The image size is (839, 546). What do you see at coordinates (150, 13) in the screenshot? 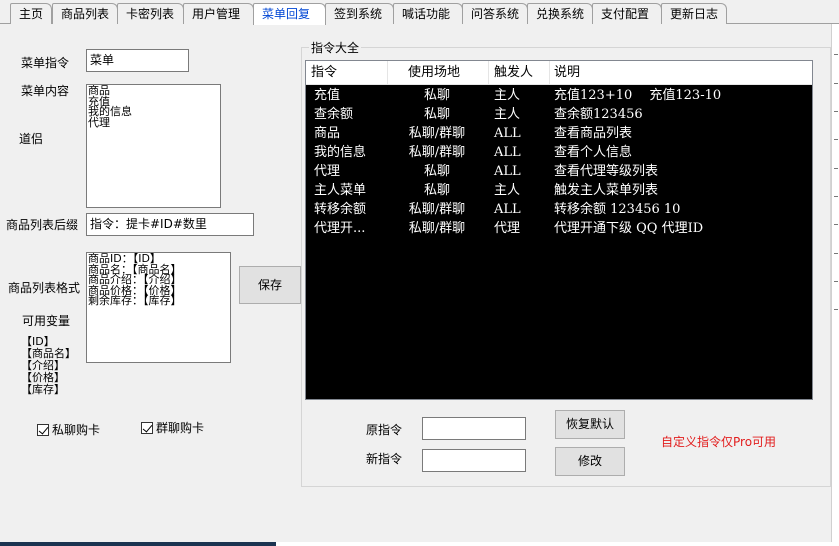
I see `tab-2: 卡密列表` at bounding box center [150, 13].